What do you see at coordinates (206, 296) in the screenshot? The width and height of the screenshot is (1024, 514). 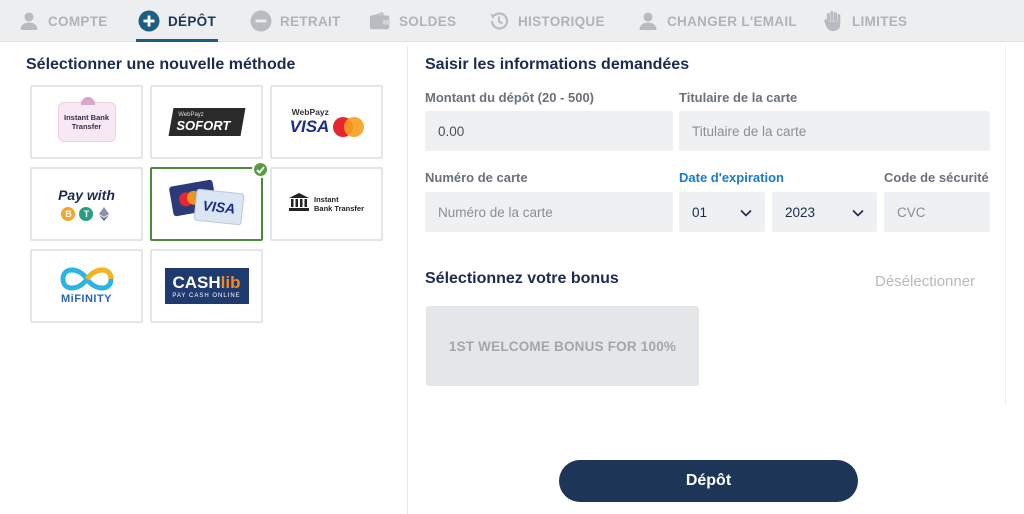 I see `cashlib-tagline: PAY CASH ONLINE` at bounding box center [206, 296].